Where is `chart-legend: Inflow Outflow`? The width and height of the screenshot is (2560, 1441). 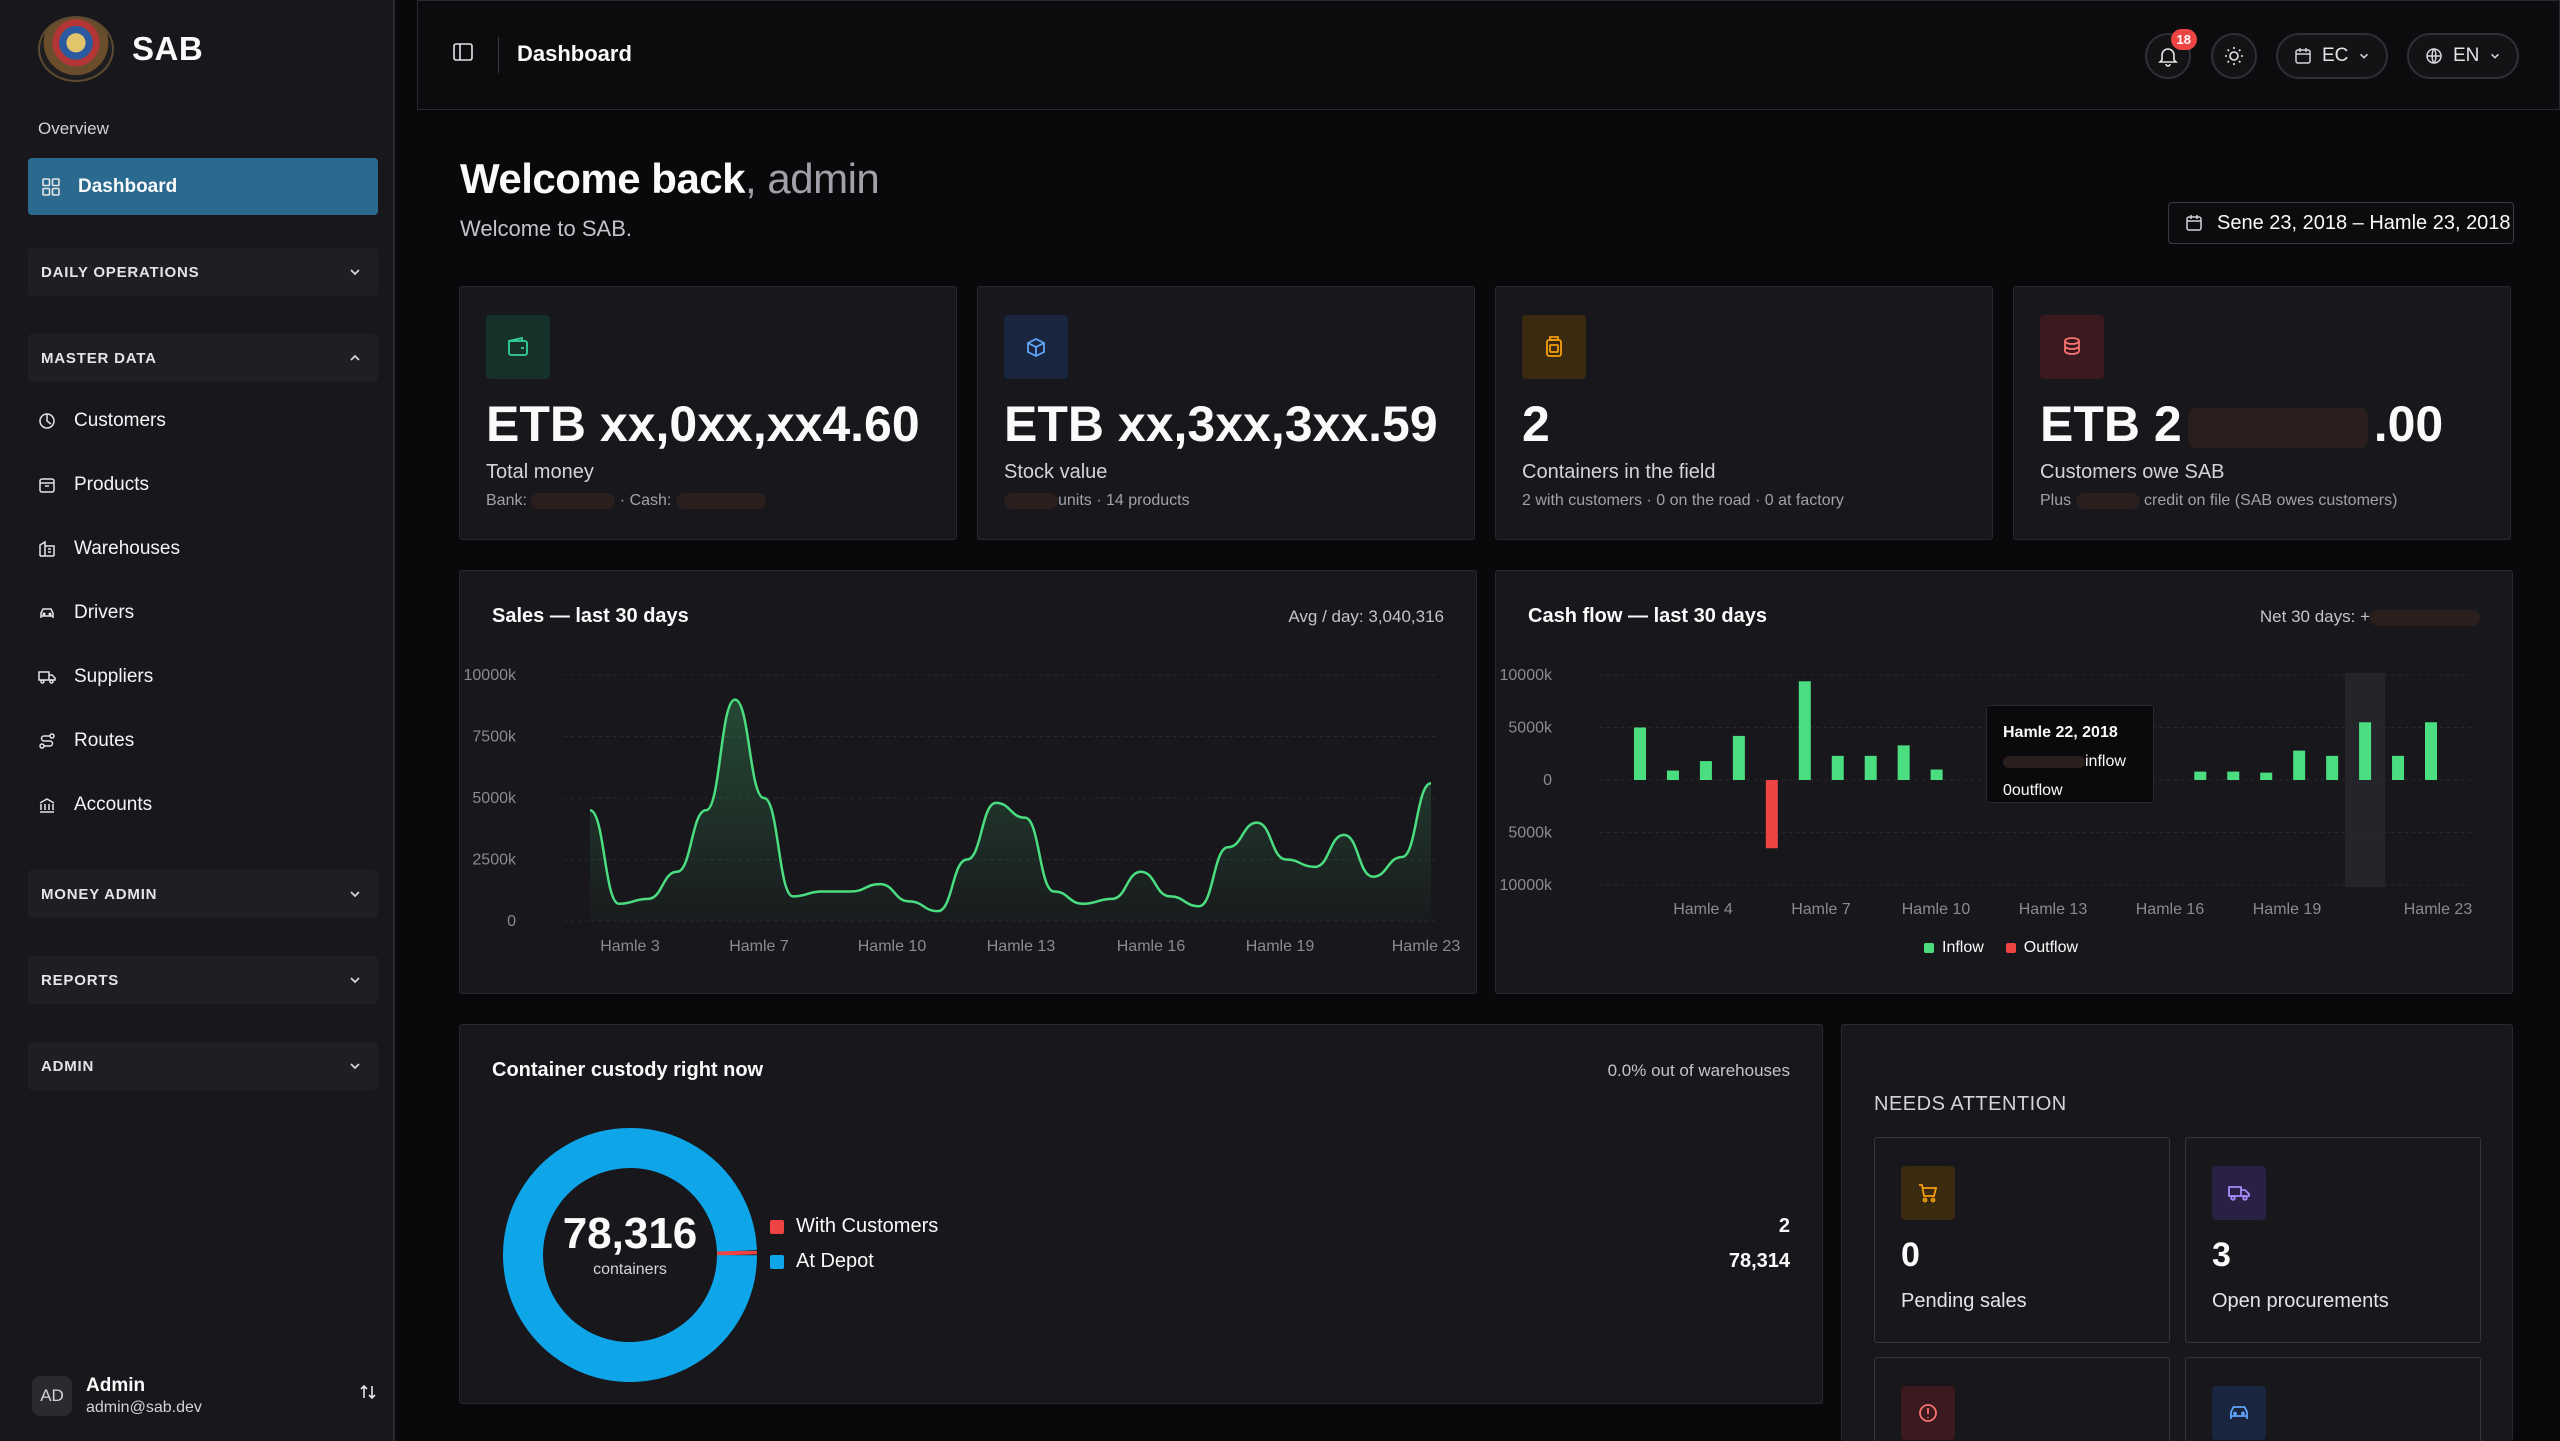
chart-legend: Inflow Outflow is located at coordinates (2001, 948).